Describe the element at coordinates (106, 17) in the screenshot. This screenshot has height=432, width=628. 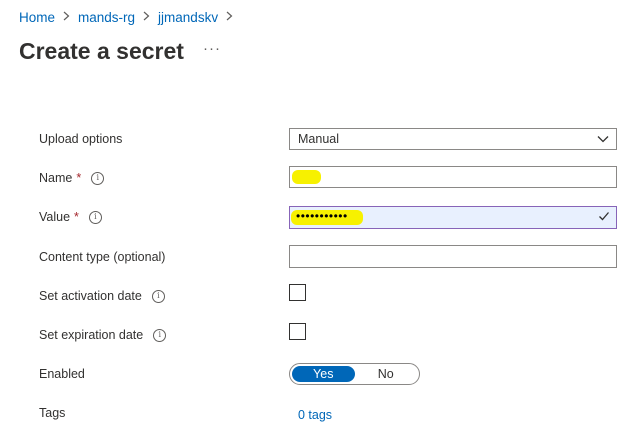
I see `breadcrumb-resource-group: mands-rg` at that location.